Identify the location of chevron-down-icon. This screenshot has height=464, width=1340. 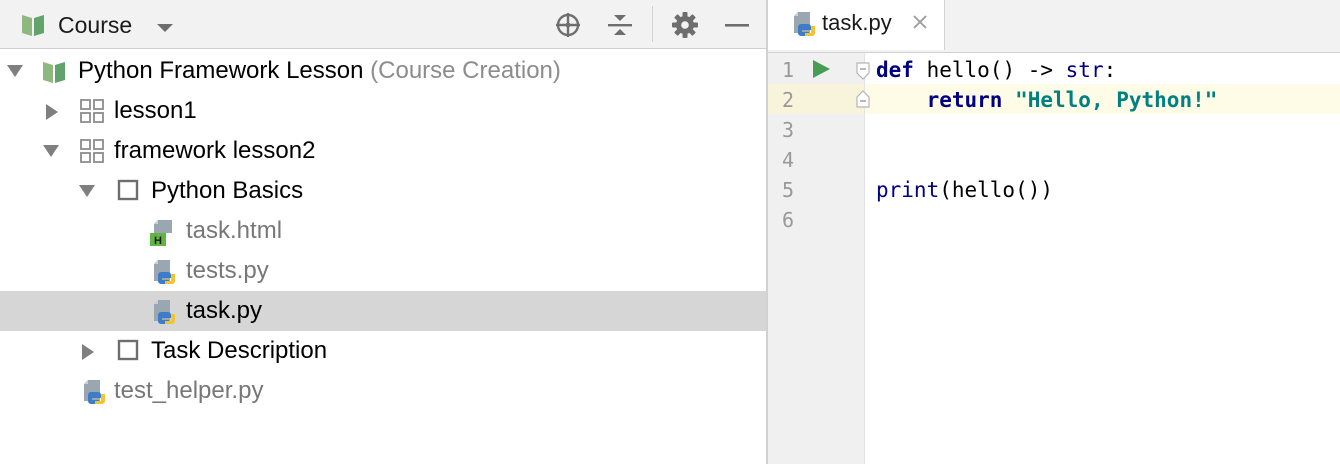
(165, 29).